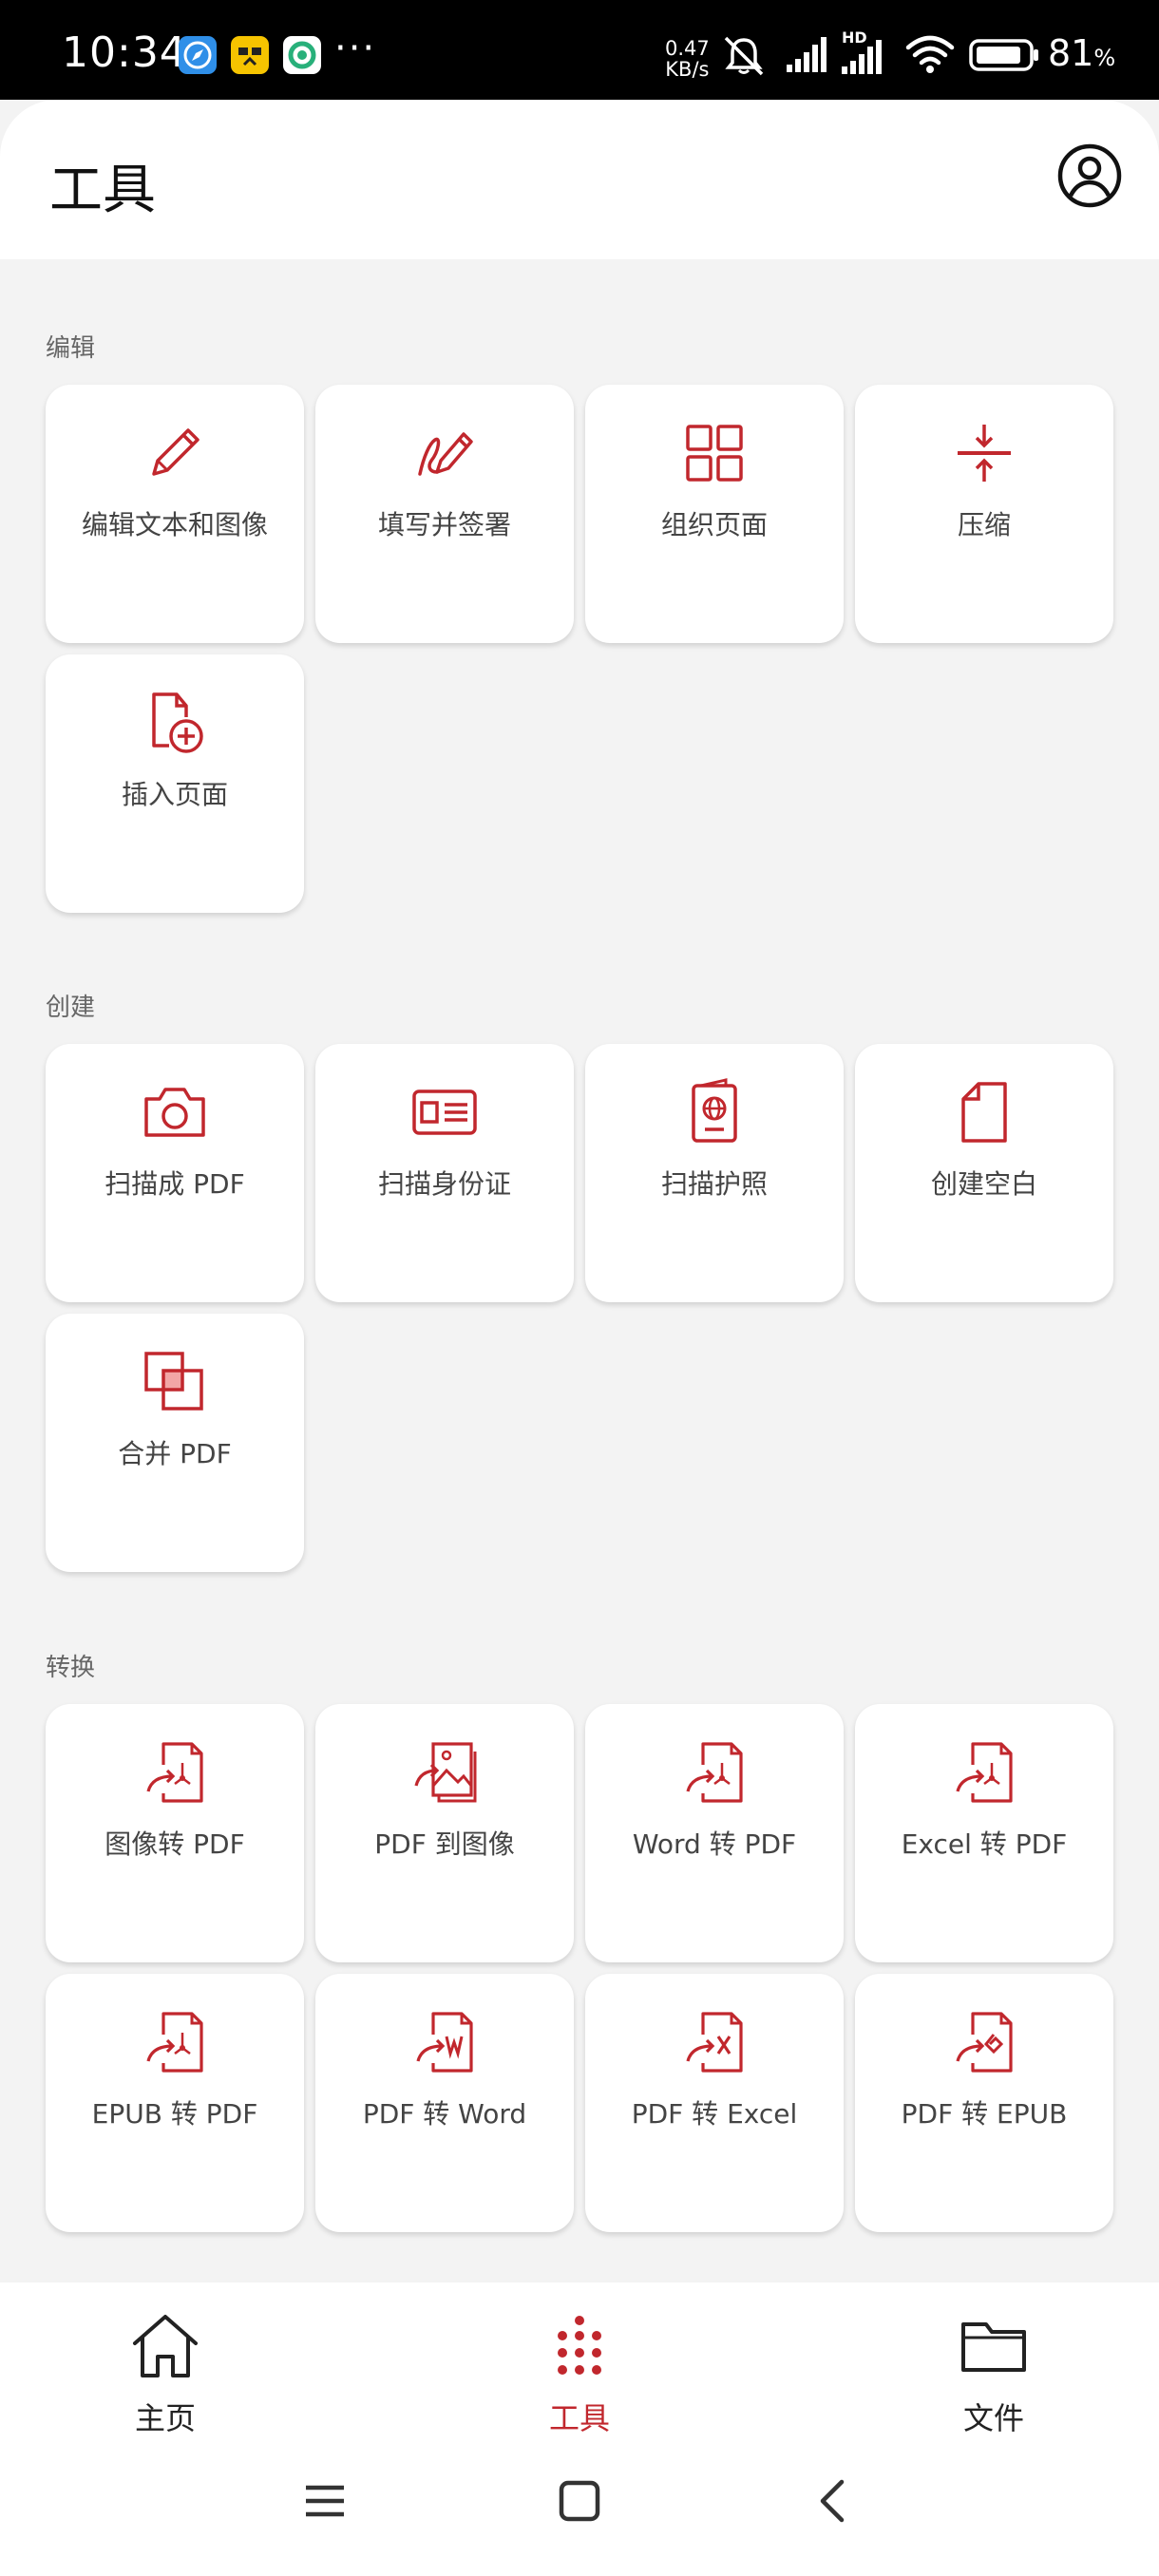 The width and height of the screenshot is (1159, 2576). Describe the element at coordinates (445, 454) in the screenshot. I see `sign-pen-icon` at that location.